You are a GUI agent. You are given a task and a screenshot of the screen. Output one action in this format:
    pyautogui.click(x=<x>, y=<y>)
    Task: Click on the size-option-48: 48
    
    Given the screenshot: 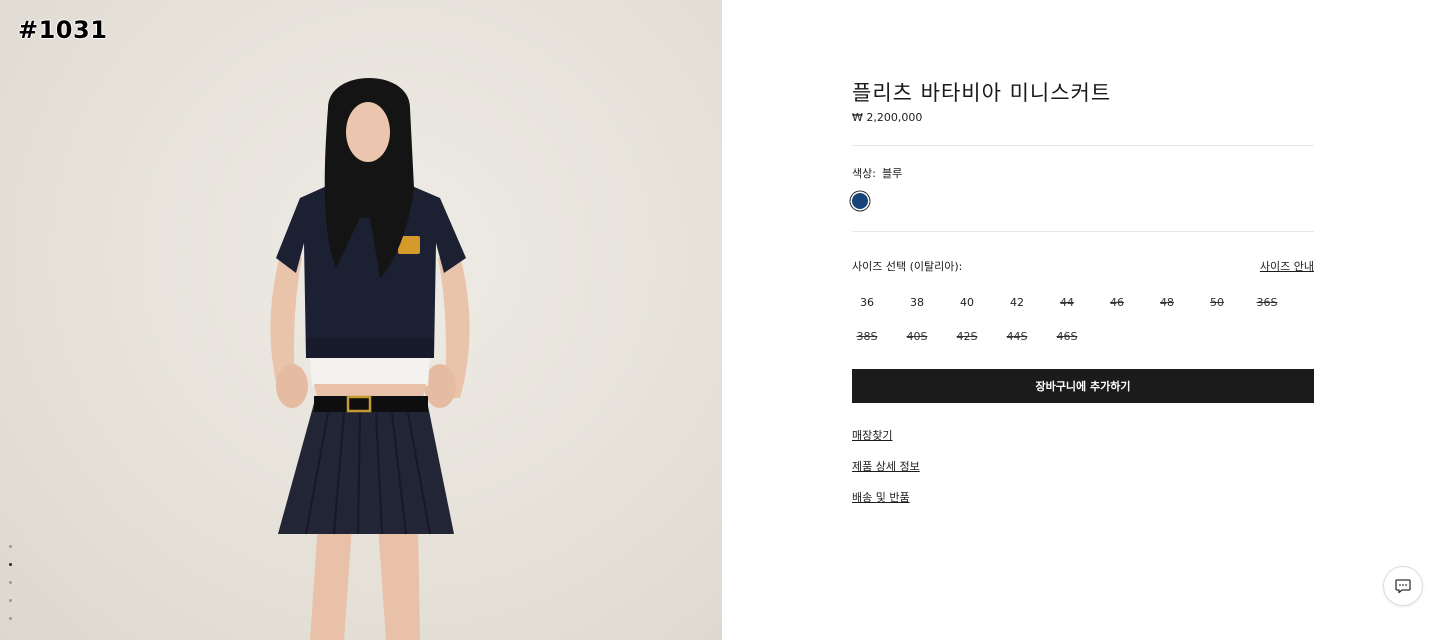 What is the action you would take?
    pyautogui.click(x=1167, y=309)
    